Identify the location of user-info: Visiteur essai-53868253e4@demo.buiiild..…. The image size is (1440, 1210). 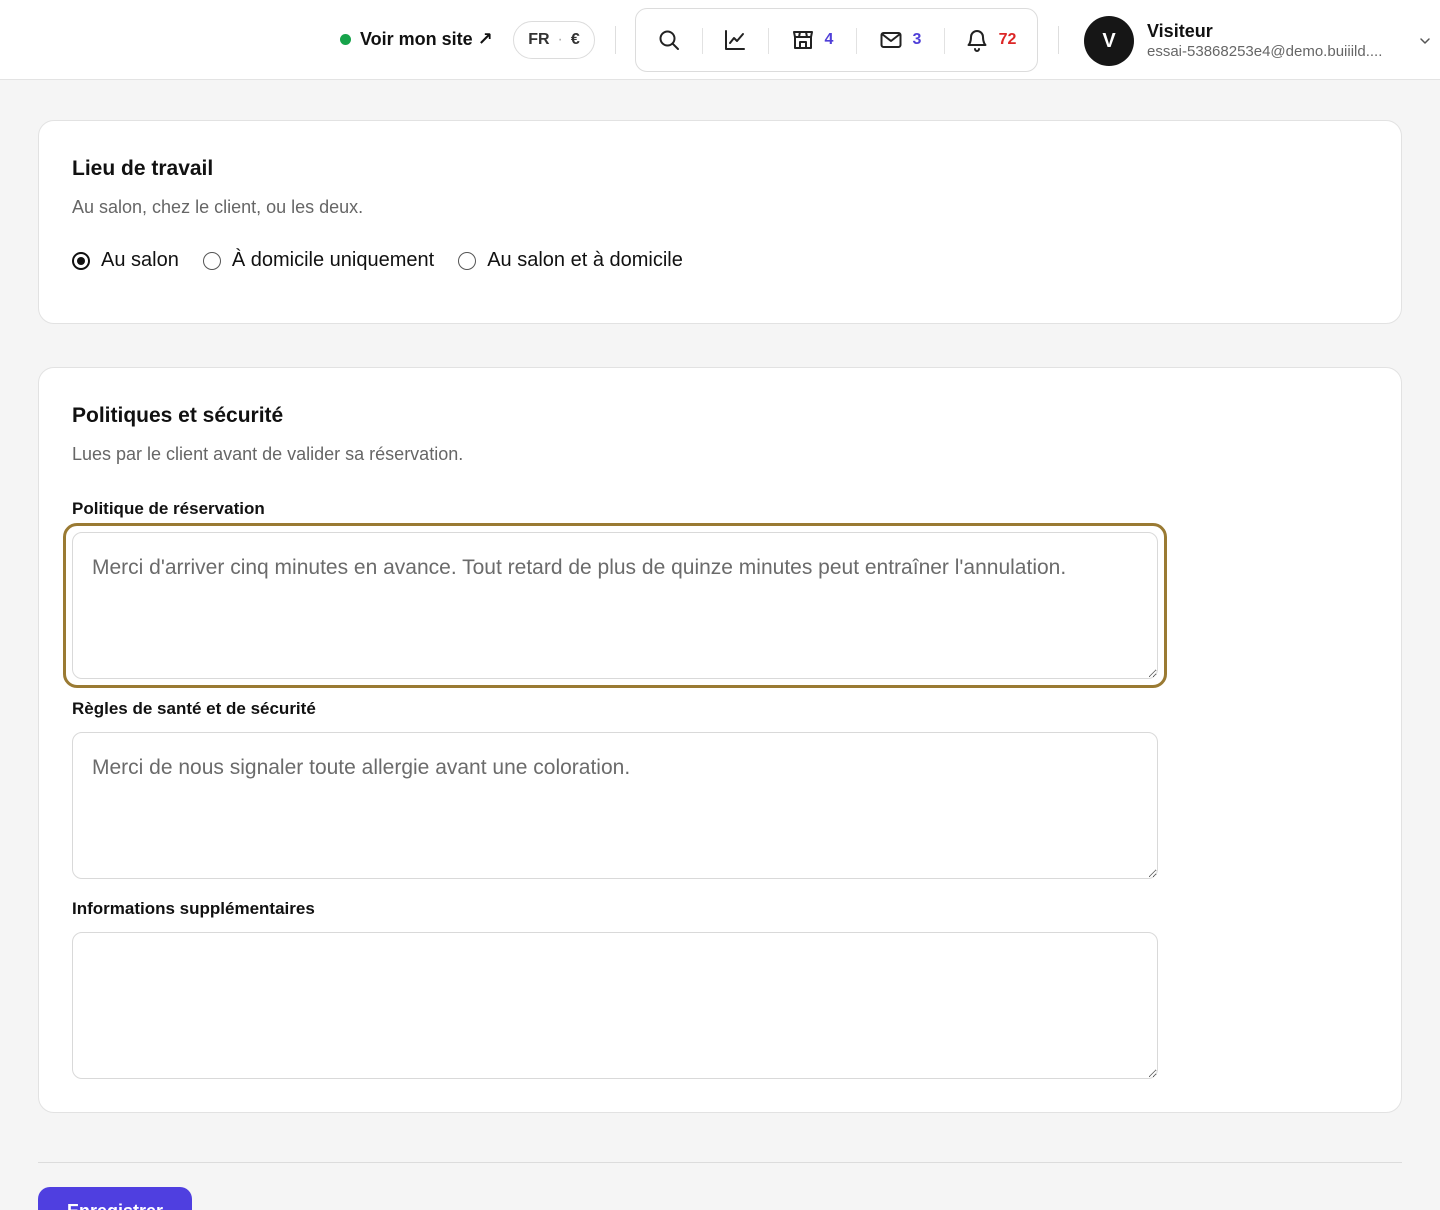
(1277, 41).